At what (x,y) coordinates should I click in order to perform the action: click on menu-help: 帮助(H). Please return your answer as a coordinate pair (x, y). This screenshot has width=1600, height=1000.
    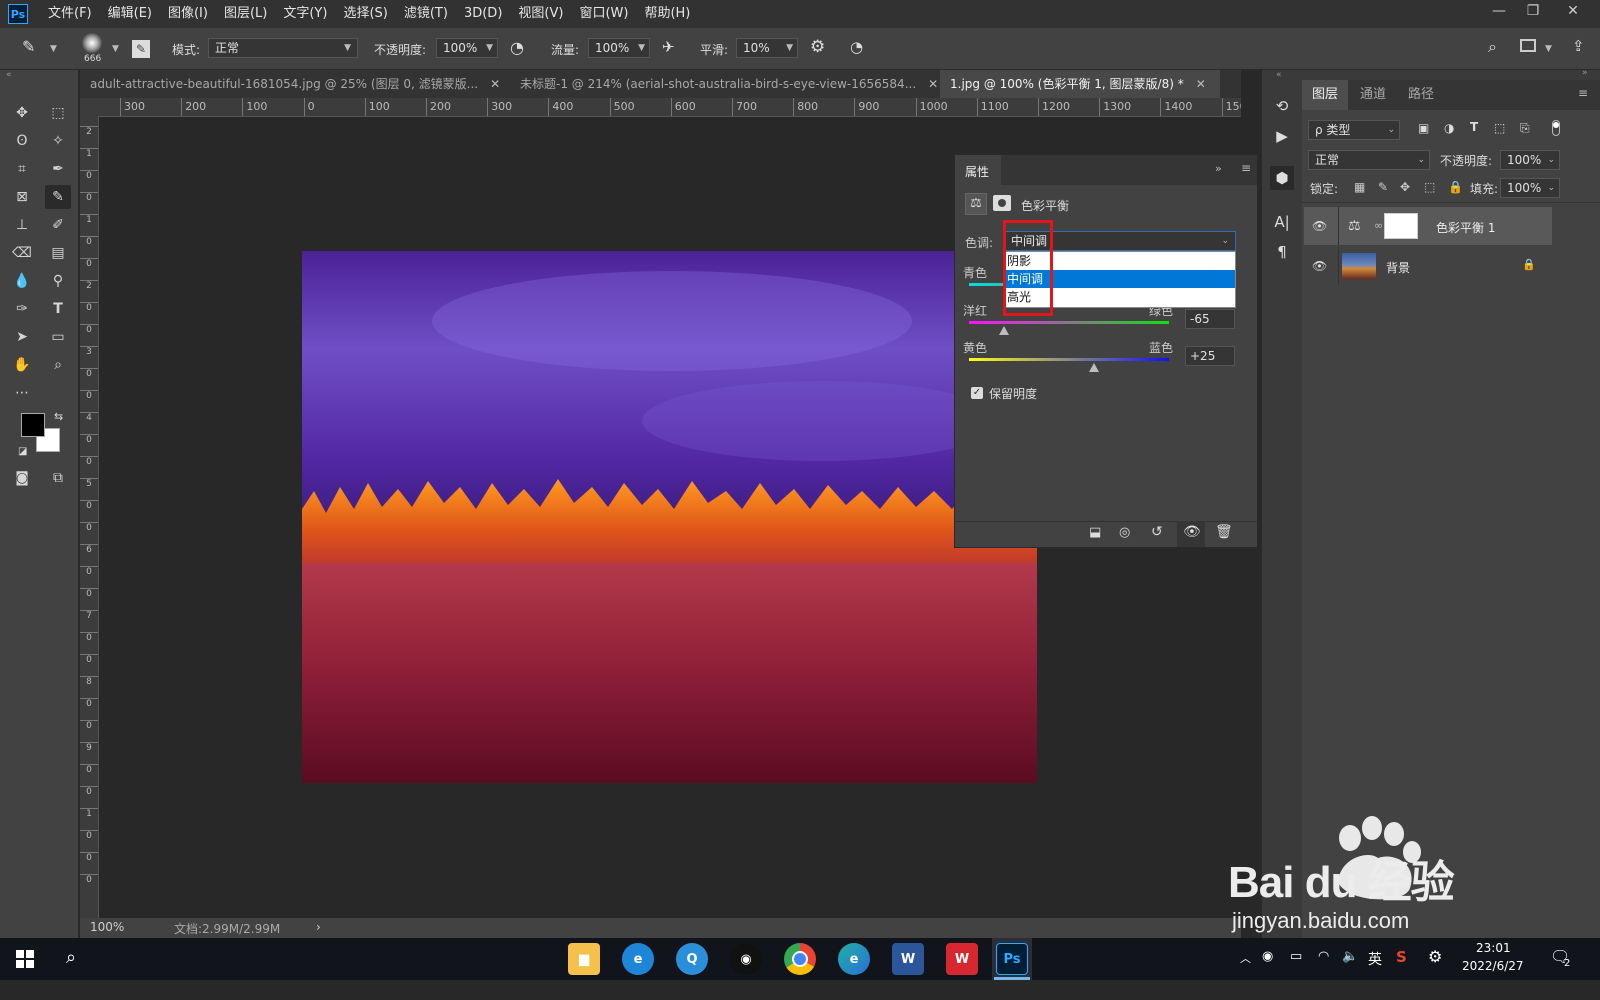
    Looking at the image, I should click on (667, 14).